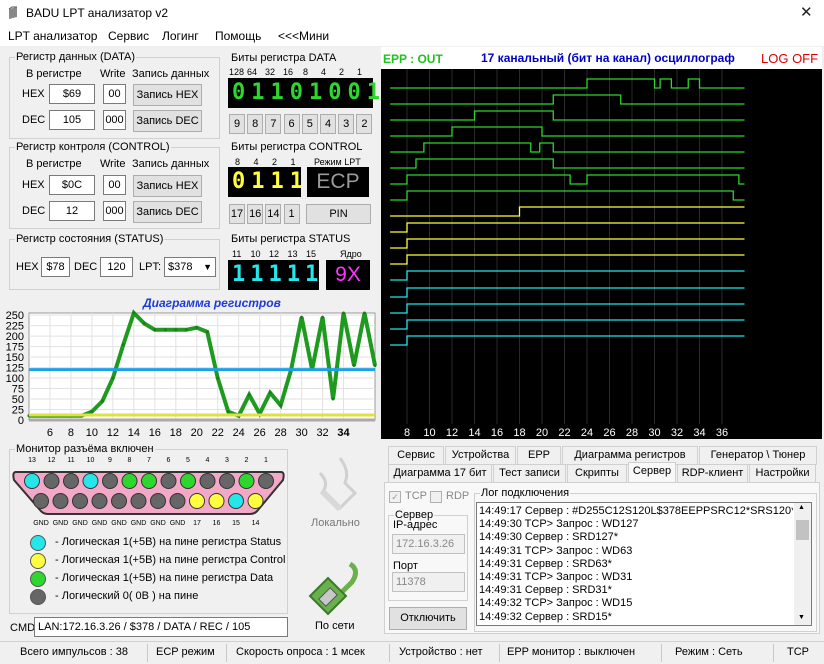  Describe the element at coordinates (255, 124) in the screenshot. I see `data-pin-button: 8` at that location.